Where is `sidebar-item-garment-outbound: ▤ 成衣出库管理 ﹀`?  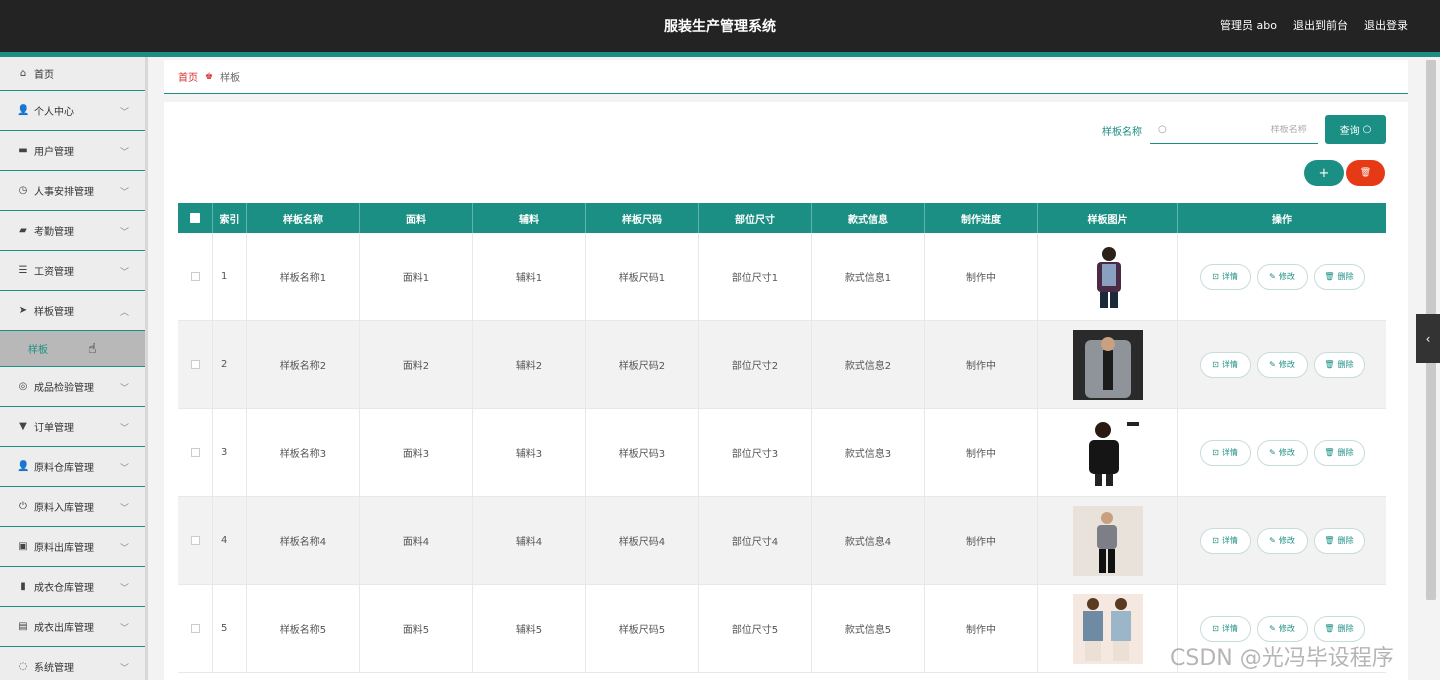
sidebar-item-garment-outbound: ▤ 成衣出库管理 ﹀ is located at coordinates (72, 627).